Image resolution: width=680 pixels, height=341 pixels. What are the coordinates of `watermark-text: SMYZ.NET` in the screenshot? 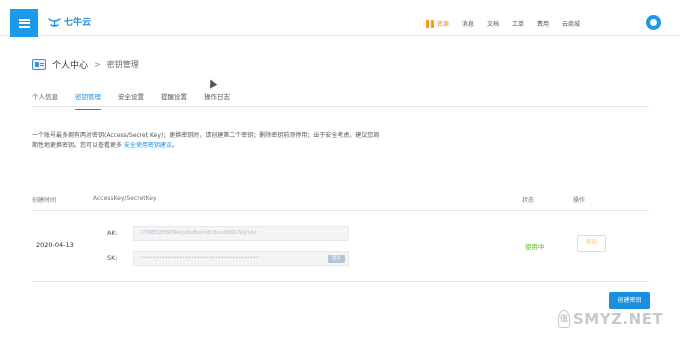 It's located at (618, 319).